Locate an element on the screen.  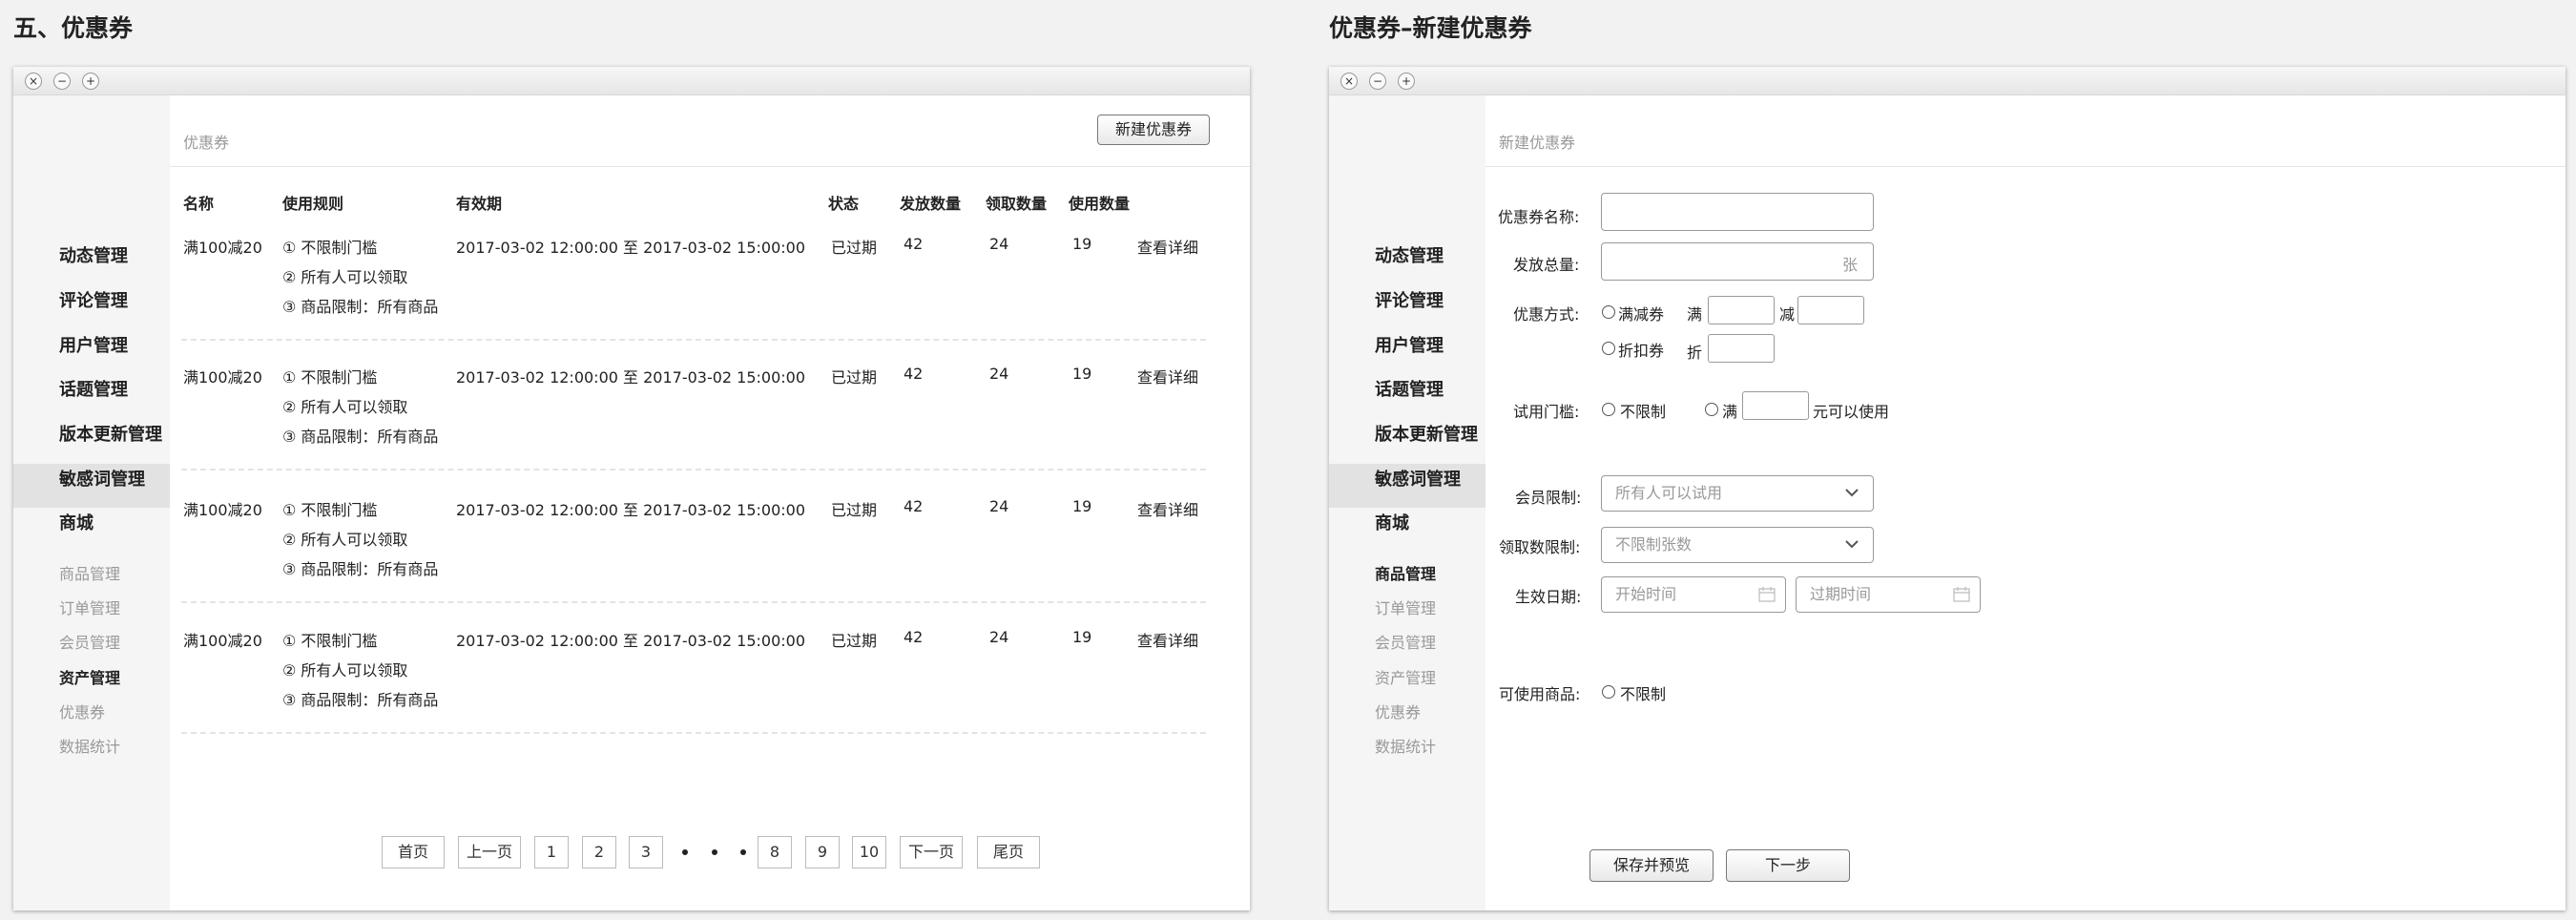
discount-rate-input is located at coordinates (1741, 348).